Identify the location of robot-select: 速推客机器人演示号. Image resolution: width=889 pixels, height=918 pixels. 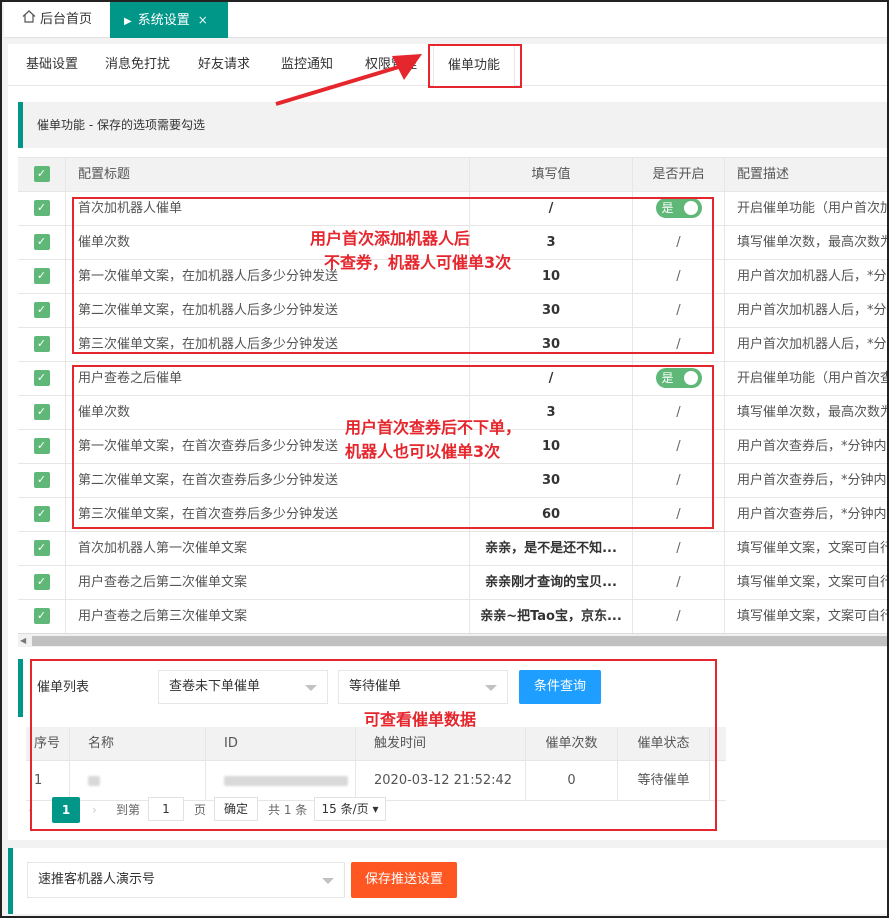
(186, 880).